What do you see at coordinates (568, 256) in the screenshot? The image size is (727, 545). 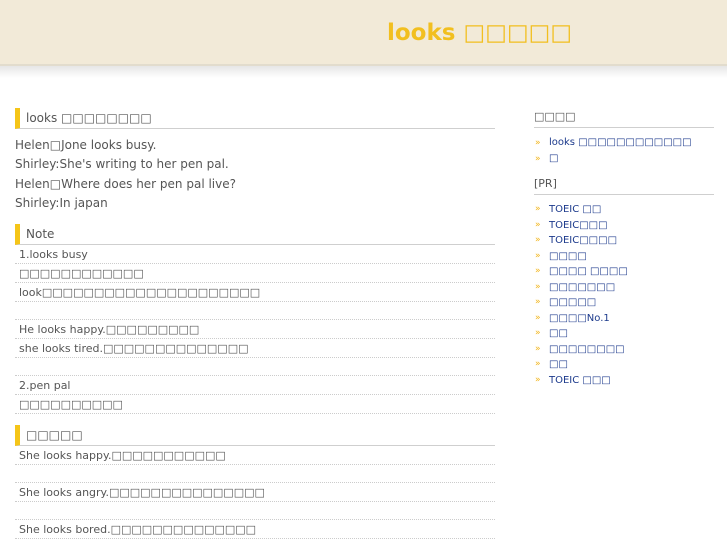 I see `pr-link-label: □□□□` at bounding box center [568, 256].